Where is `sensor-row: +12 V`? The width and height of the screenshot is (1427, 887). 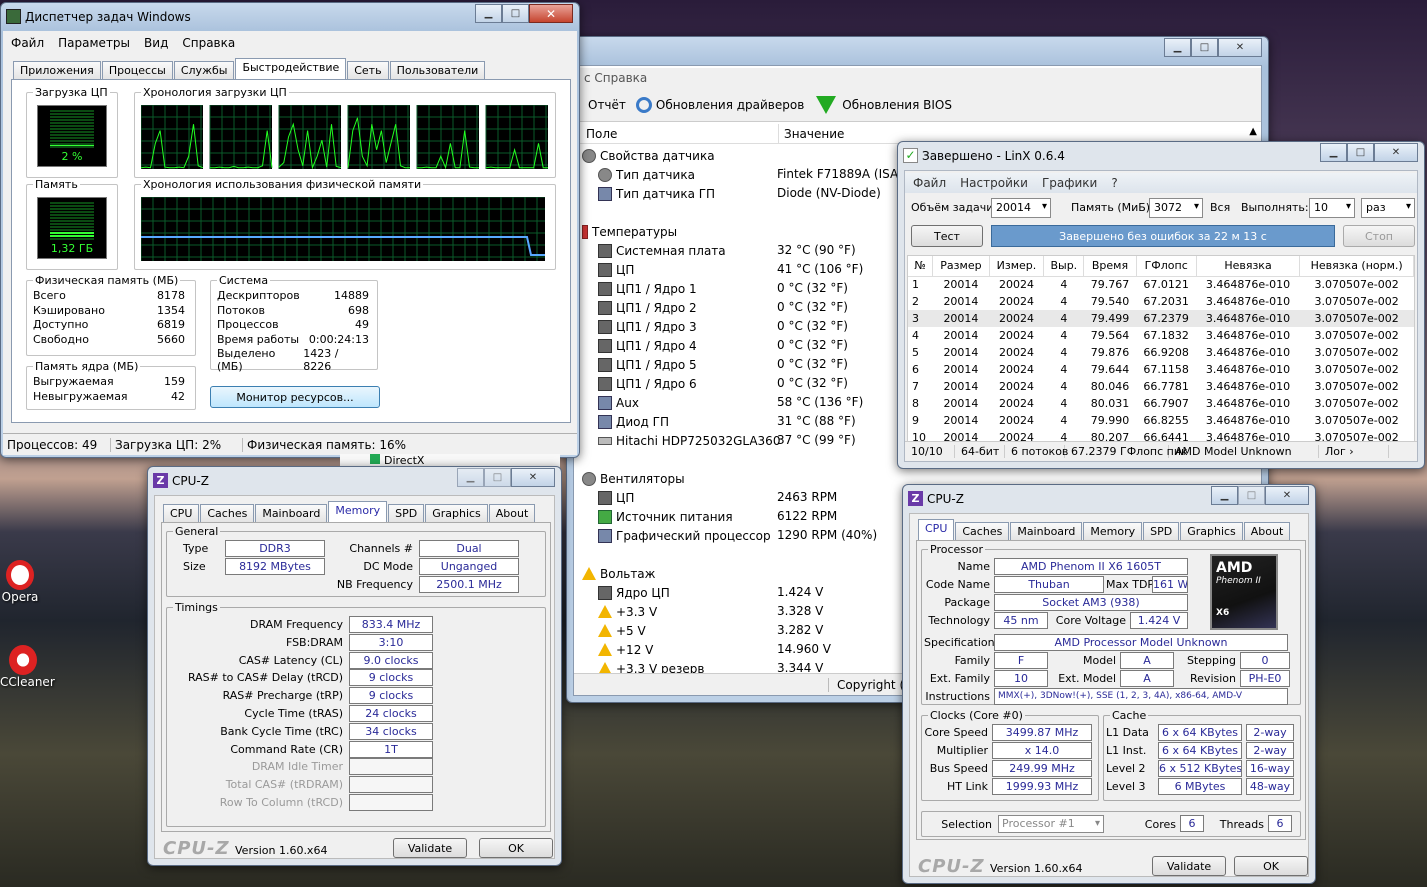
sensor-row: +12 V is located at coordinates (617, 649).